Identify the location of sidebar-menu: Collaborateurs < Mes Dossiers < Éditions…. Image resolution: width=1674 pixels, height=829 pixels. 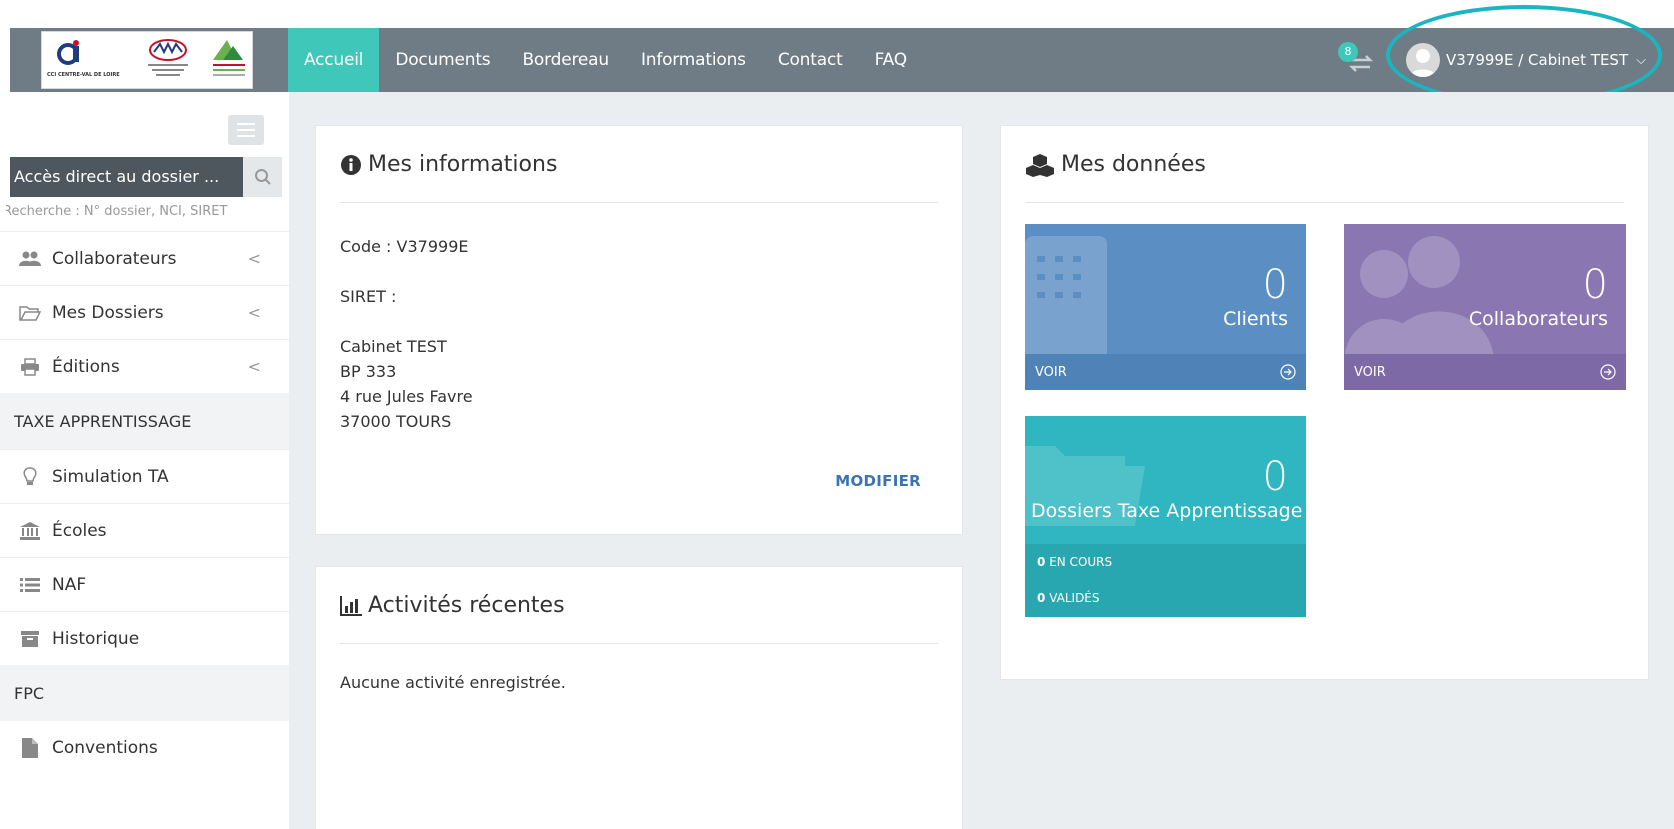
(144, 503).